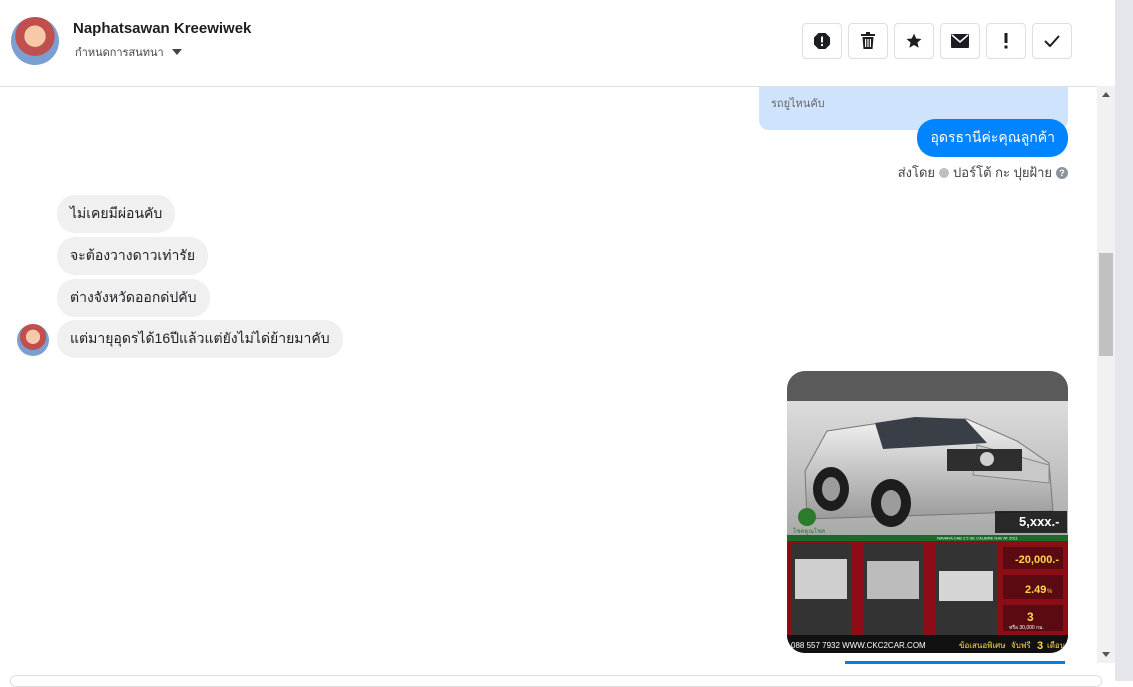 This screenshot has height=687, width=1133. I want to click on message-scrollbar, so click(1106, 374).